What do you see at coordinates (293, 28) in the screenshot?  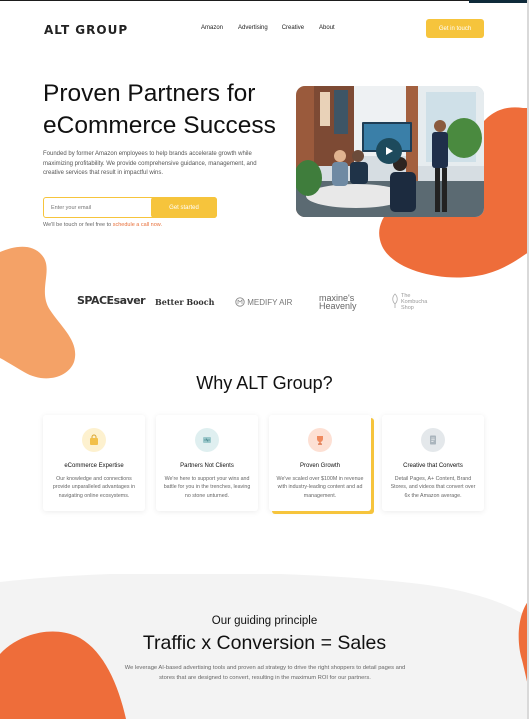 I see `nav-item-creative: Creative` at bounding box center [293, 28].